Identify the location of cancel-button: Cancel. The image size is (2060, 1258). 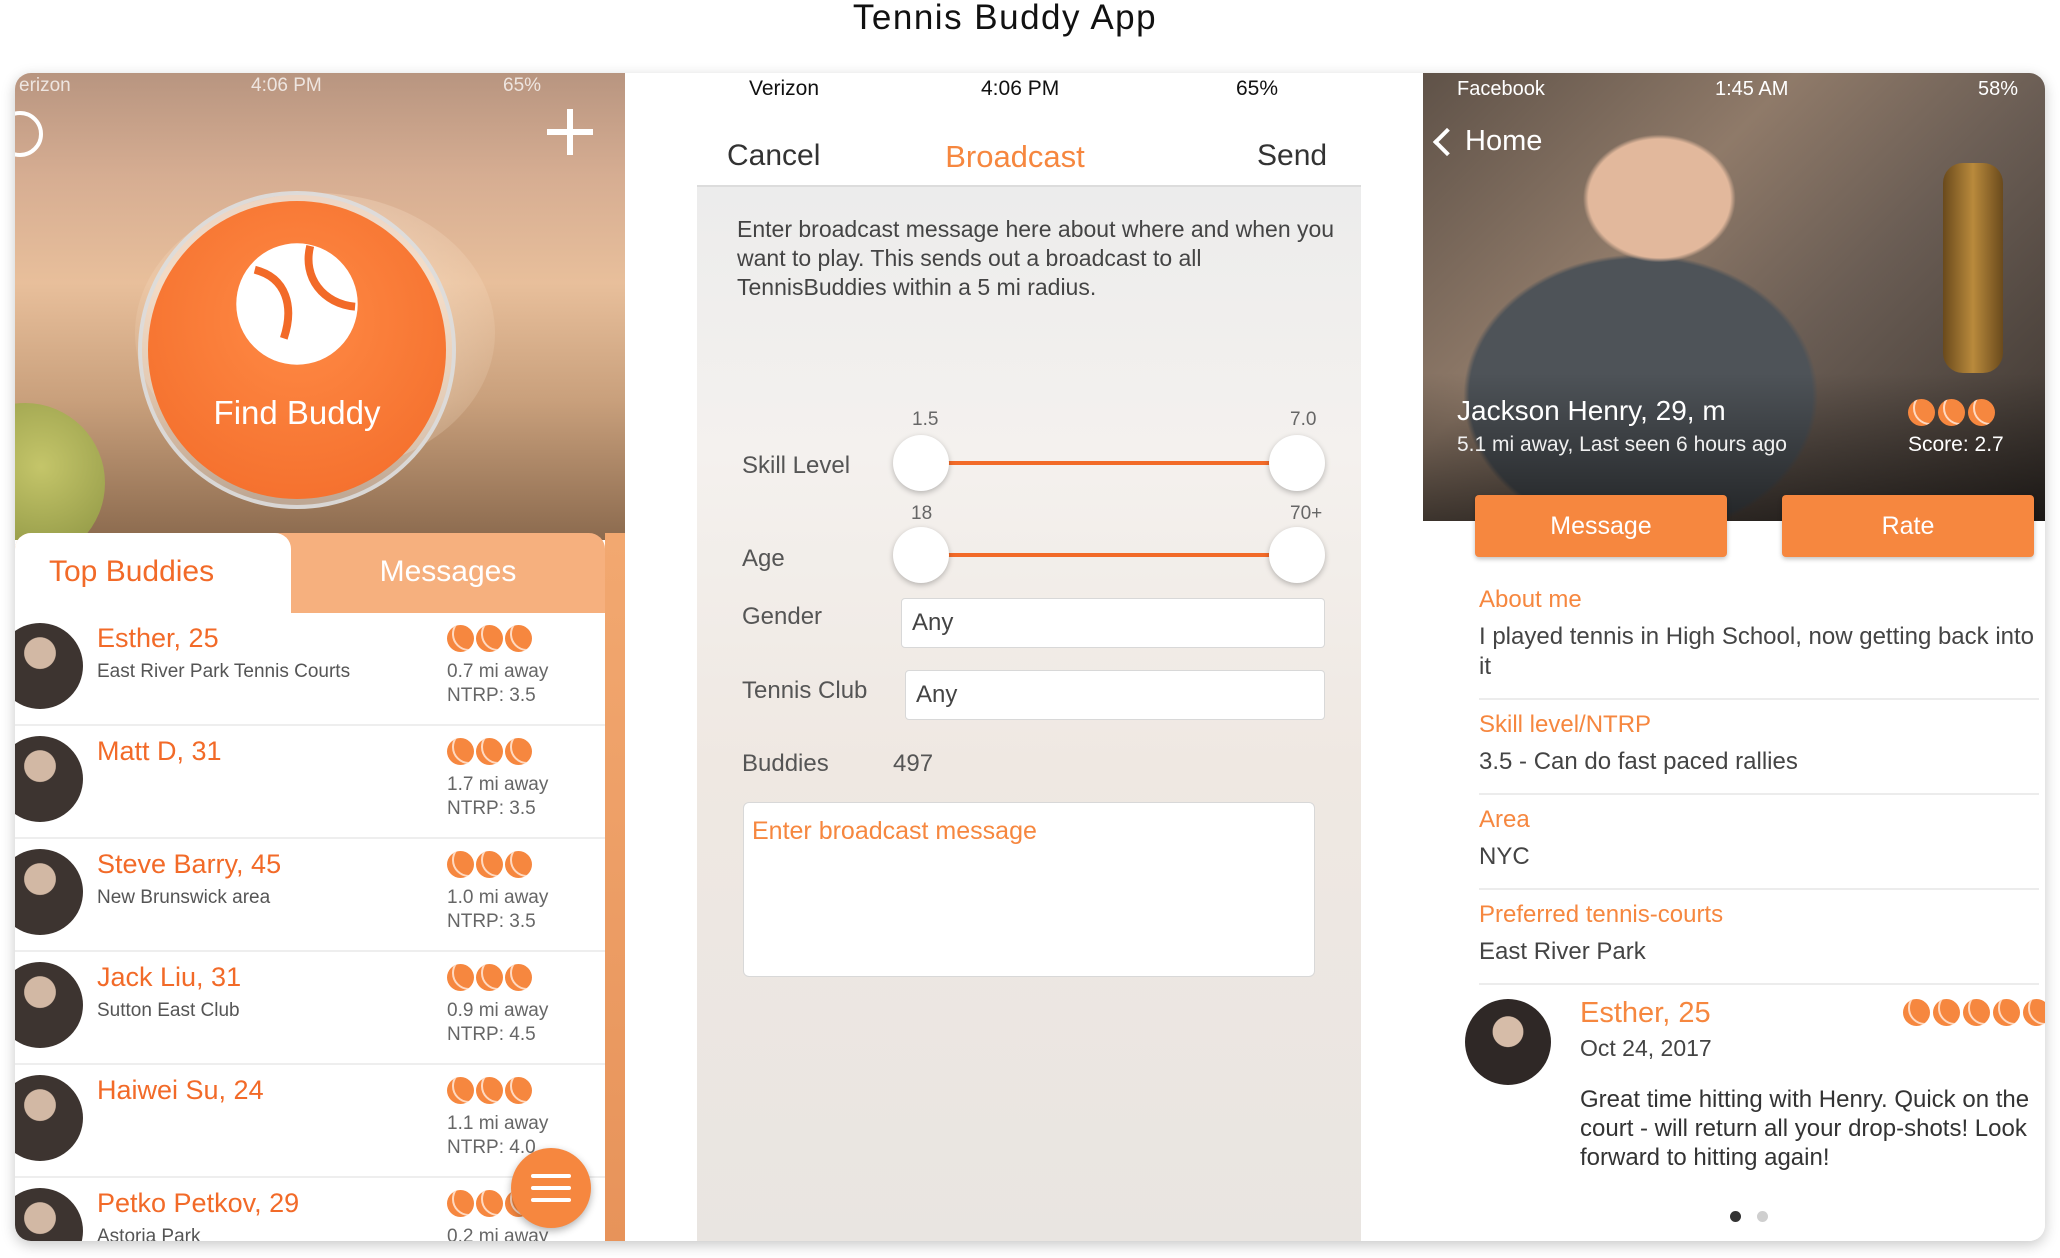
(773, 156).